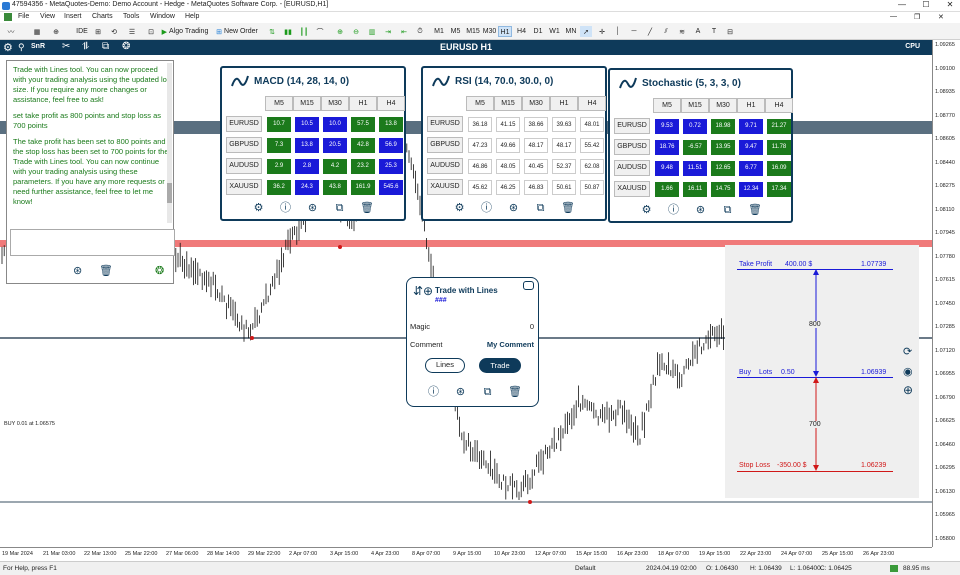 Image resolution: width=960 pixels, height=575 pixels. What do you see at coordinates (632, 126) in the screenshot?
I see `stoch-symbol-eurusd: EURUSD` at bounding box center [632, 126].